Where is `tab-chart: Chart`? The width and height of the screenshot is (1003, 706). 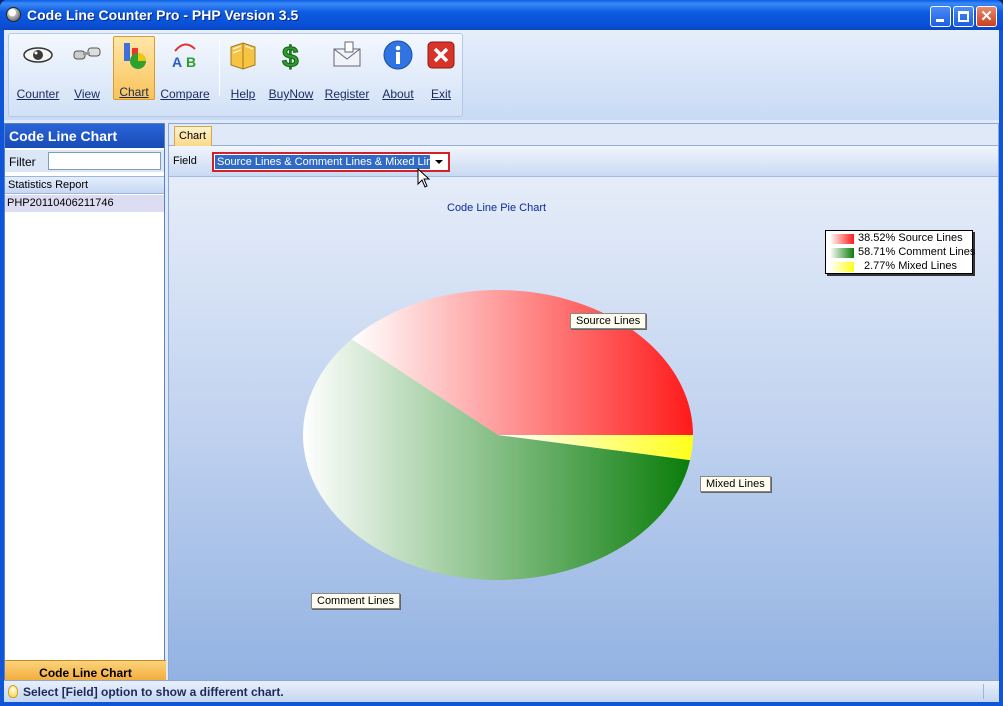 tab-chart: Chart is located at coordinates (193, 136).